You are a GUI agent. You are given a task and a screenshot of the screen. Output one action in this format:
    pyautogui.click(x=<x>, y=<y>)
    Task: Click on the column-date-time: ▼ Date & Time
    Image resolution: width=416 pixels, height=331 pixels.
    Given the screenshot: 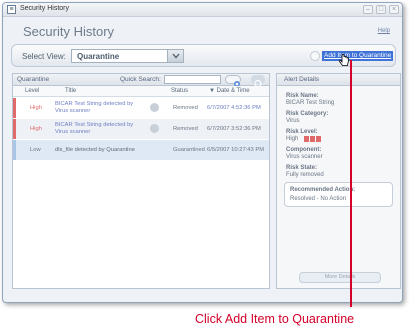 What is the action you would take?
    pyautogui.click(x=229, y=91)
    